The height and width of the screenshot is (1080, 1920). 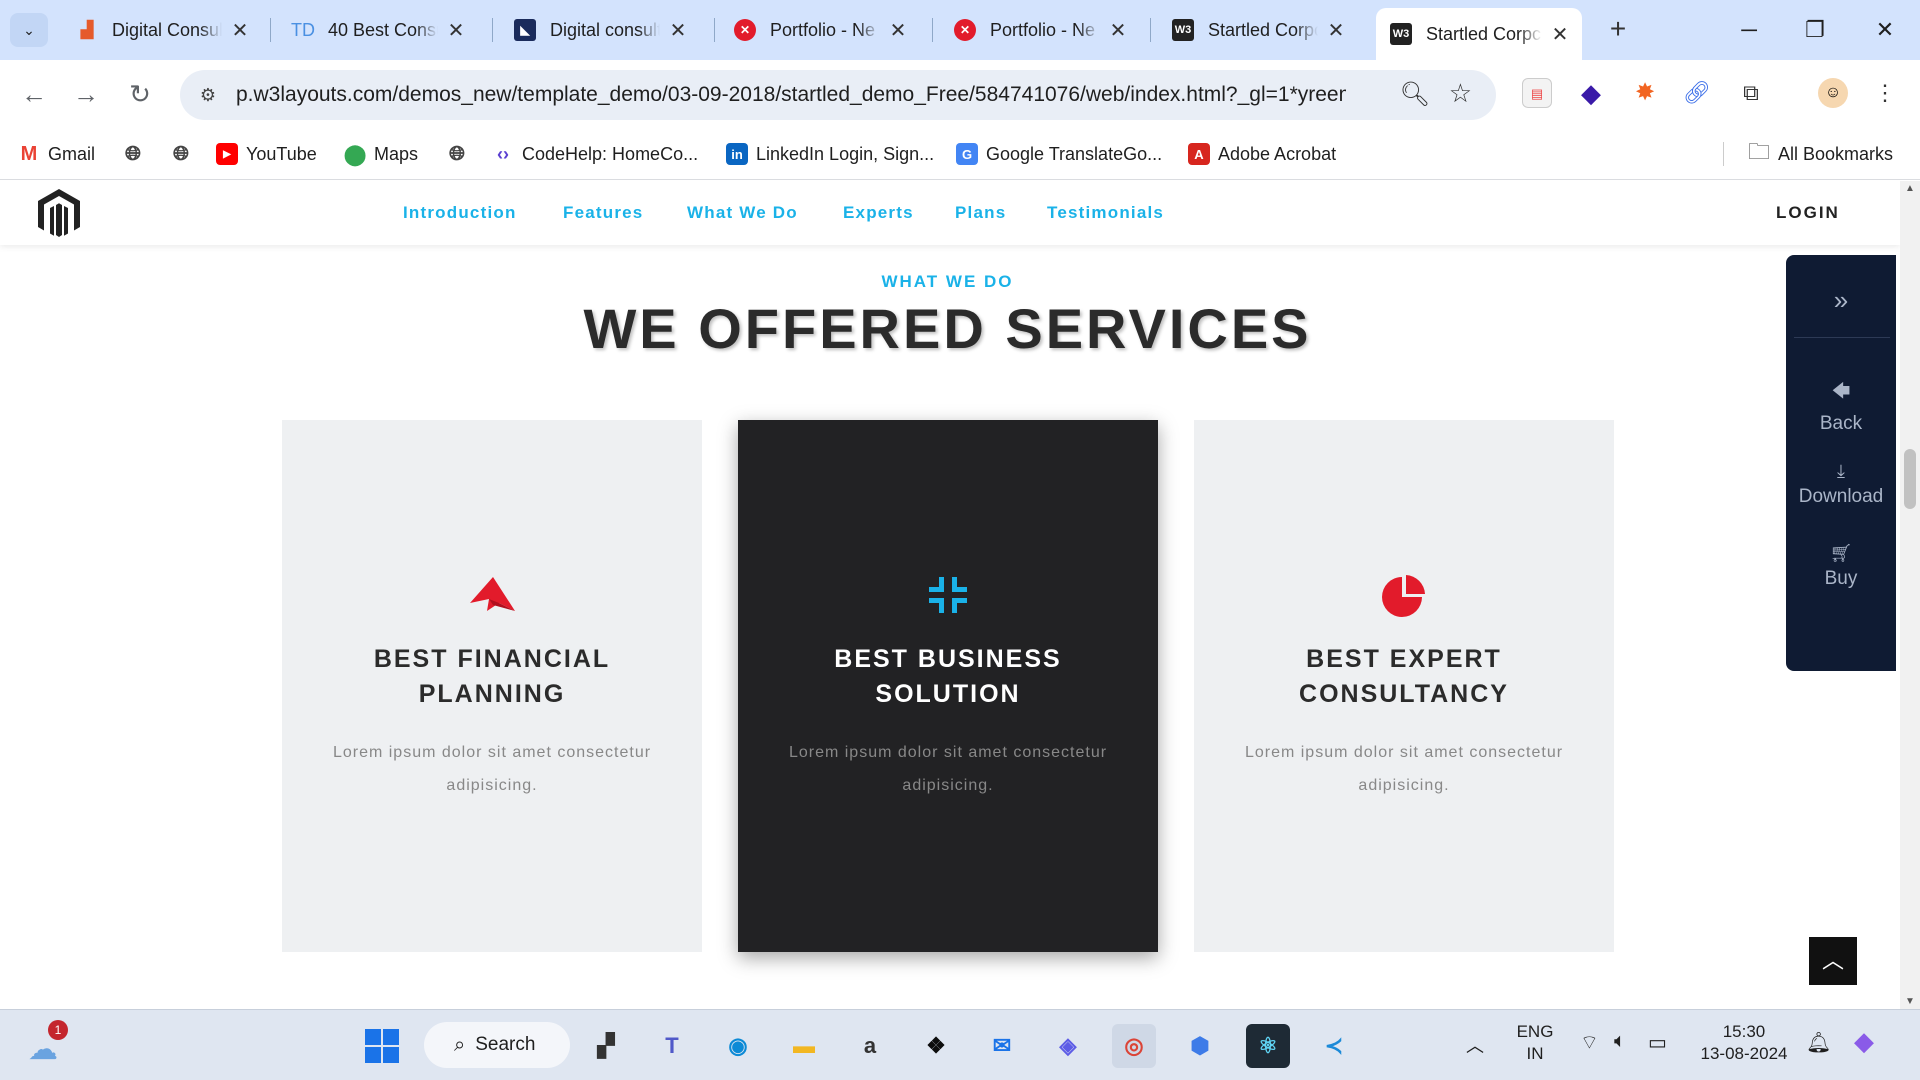 What do you see at coordinates (1744, 1043) in the screenshot?
I see `clock: 15:30 13-08-2024` at bounding box center [1744, 1043].